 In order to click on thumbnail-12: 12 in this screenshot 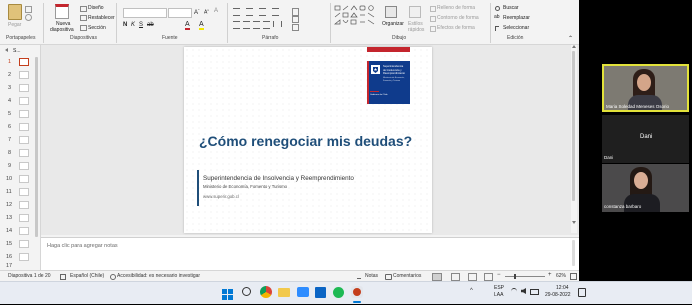, I will do `click(20, 206)`.